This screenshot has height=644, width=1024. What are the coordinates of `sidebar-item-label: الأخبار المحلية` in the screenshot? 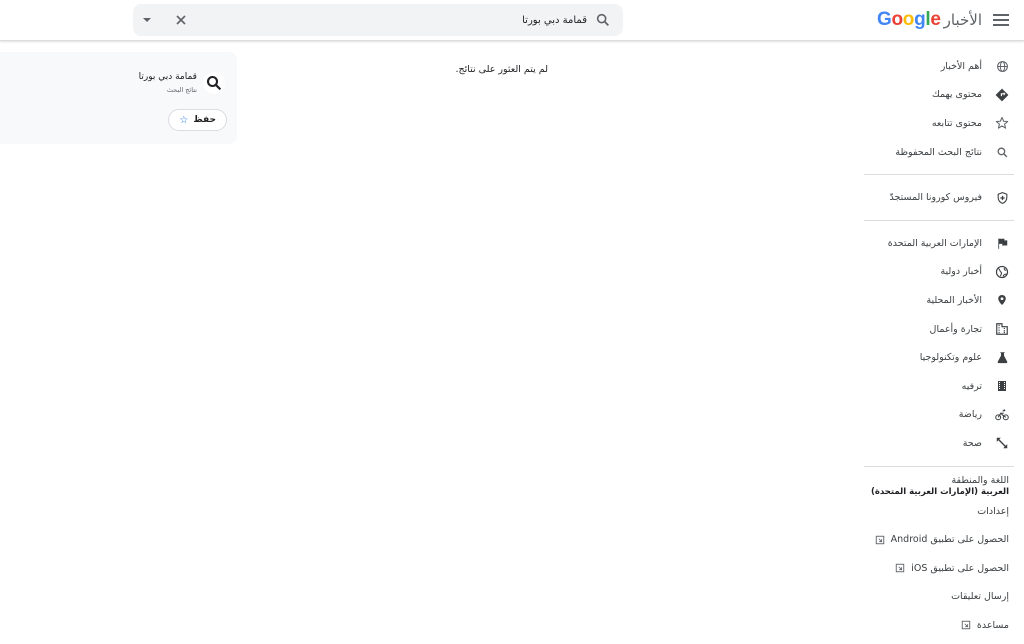 It's located at (954, 300).